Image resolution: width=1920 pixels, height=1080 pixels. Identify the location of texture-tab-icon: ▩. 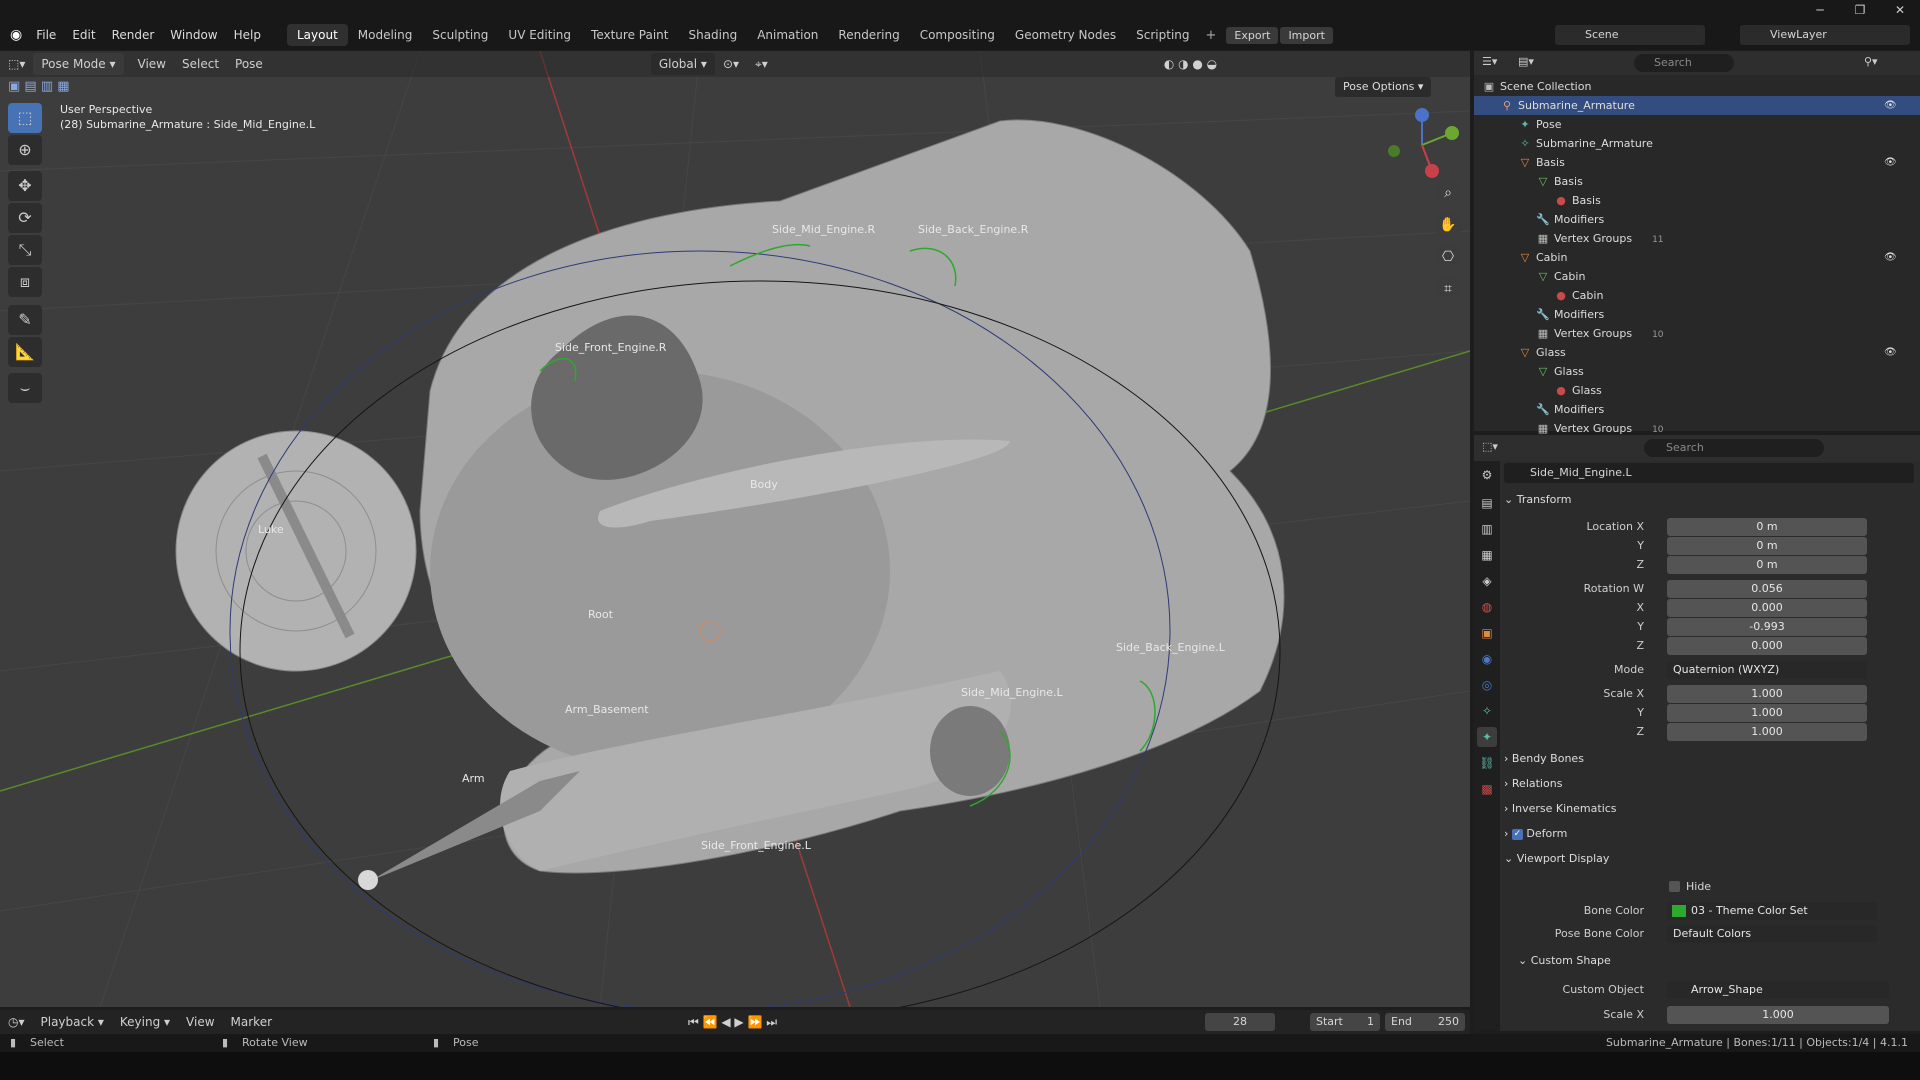
(1487, 789).